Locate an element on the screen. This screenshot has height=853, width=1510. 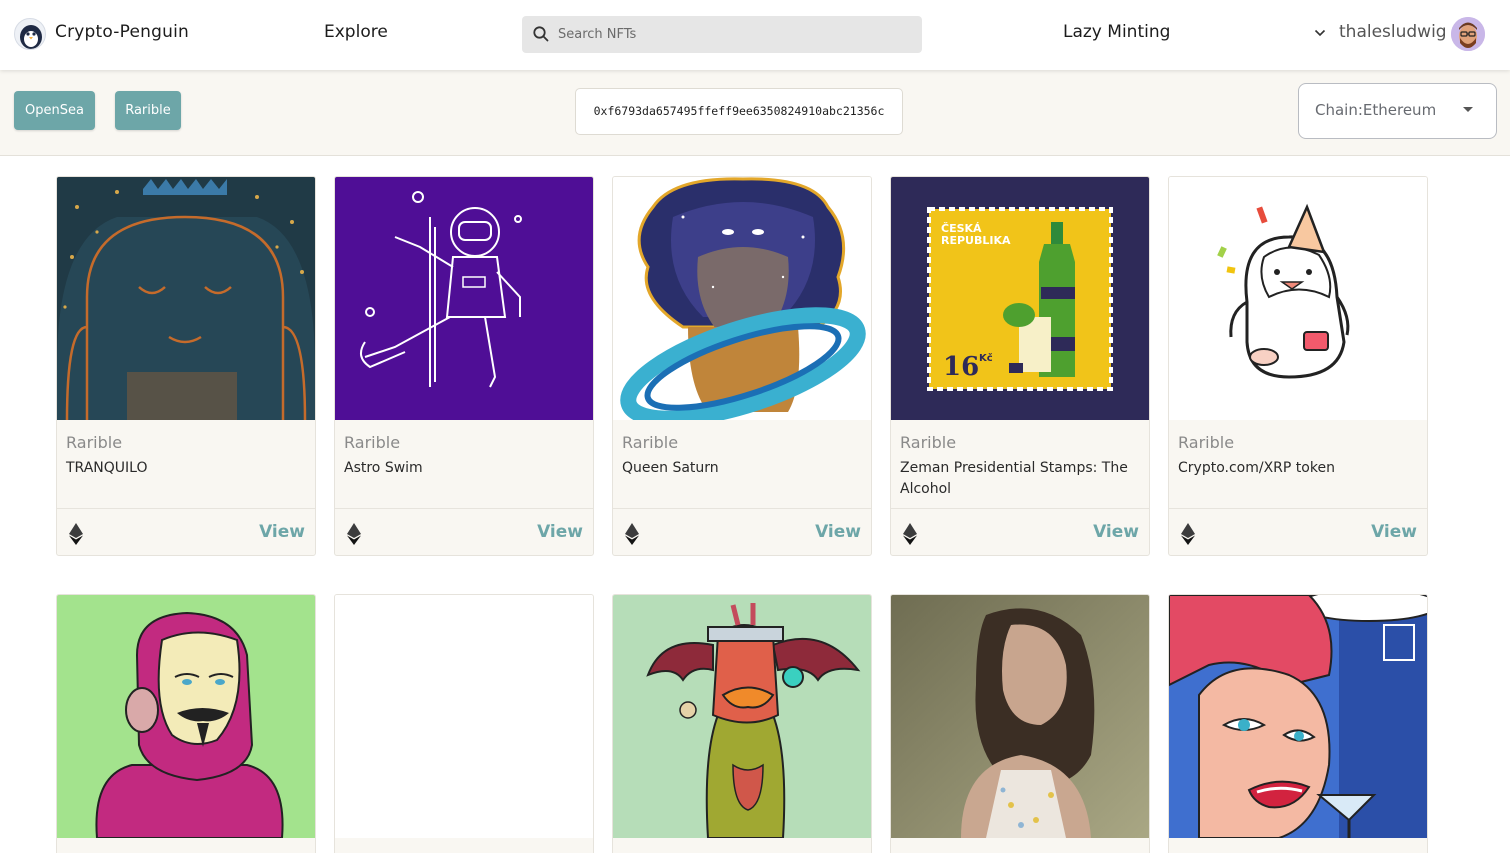
nft-card: Rarible Queen Saturn View is located at coordinates (742, 366).